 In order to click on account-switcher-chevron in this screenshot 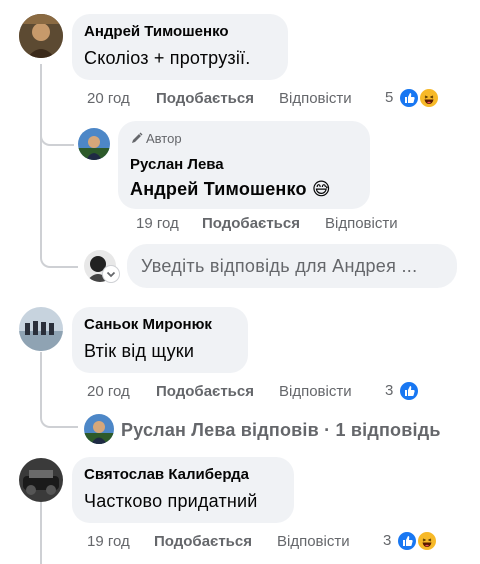, I will do `click(111, 274)`.